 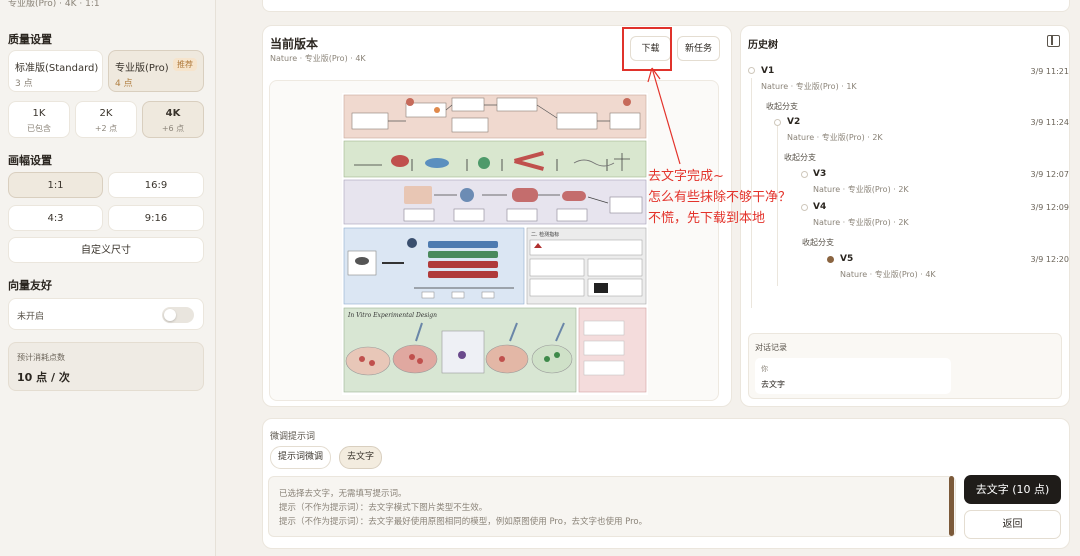 I want to click on top-strip, so click(x=666, y=6).